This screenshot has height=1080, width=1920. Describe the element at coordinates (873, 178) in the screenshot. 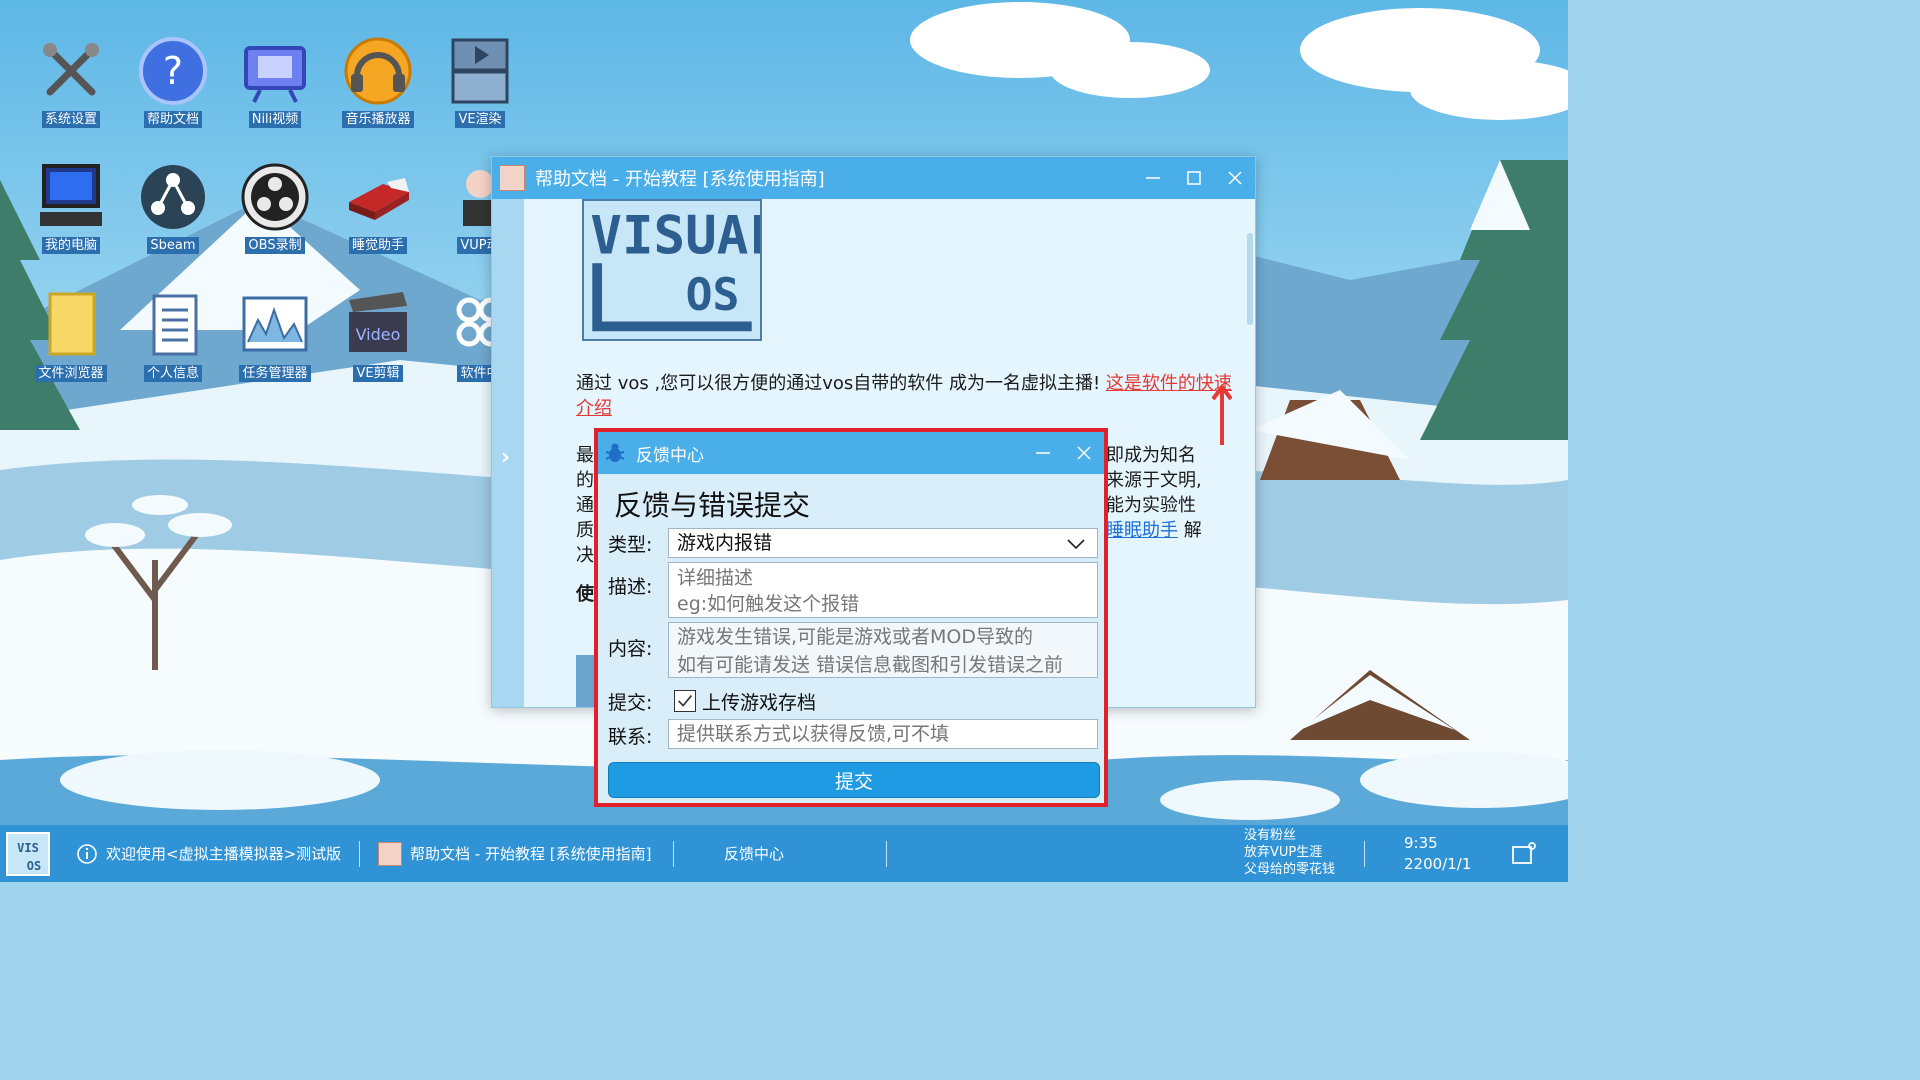

I see `help-window-titlebar: 帮助文档 - 开始教程 [系统使用指南]` at that location.